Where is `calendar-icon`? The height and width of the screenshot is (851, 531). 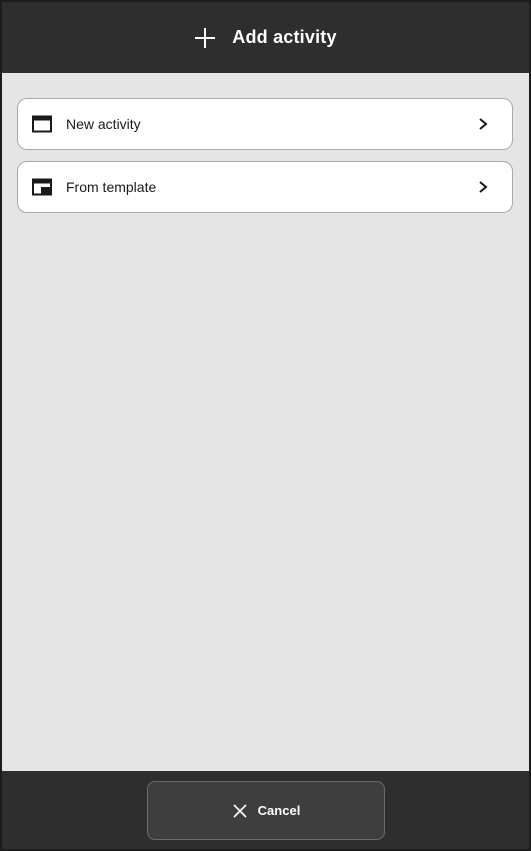
calendar-icon is located at coordinates (42, 124).